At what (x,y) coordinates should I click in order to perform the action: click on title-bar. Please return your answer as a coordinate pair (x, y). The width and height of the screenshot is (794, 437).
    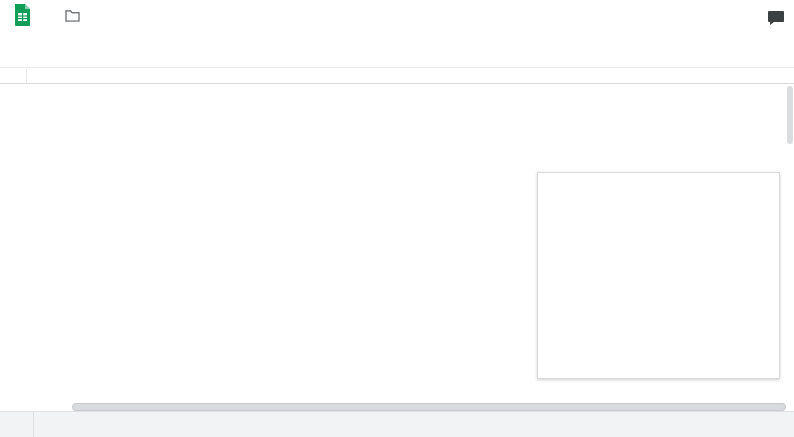
    Looking at the image, I should click on (397, 15).